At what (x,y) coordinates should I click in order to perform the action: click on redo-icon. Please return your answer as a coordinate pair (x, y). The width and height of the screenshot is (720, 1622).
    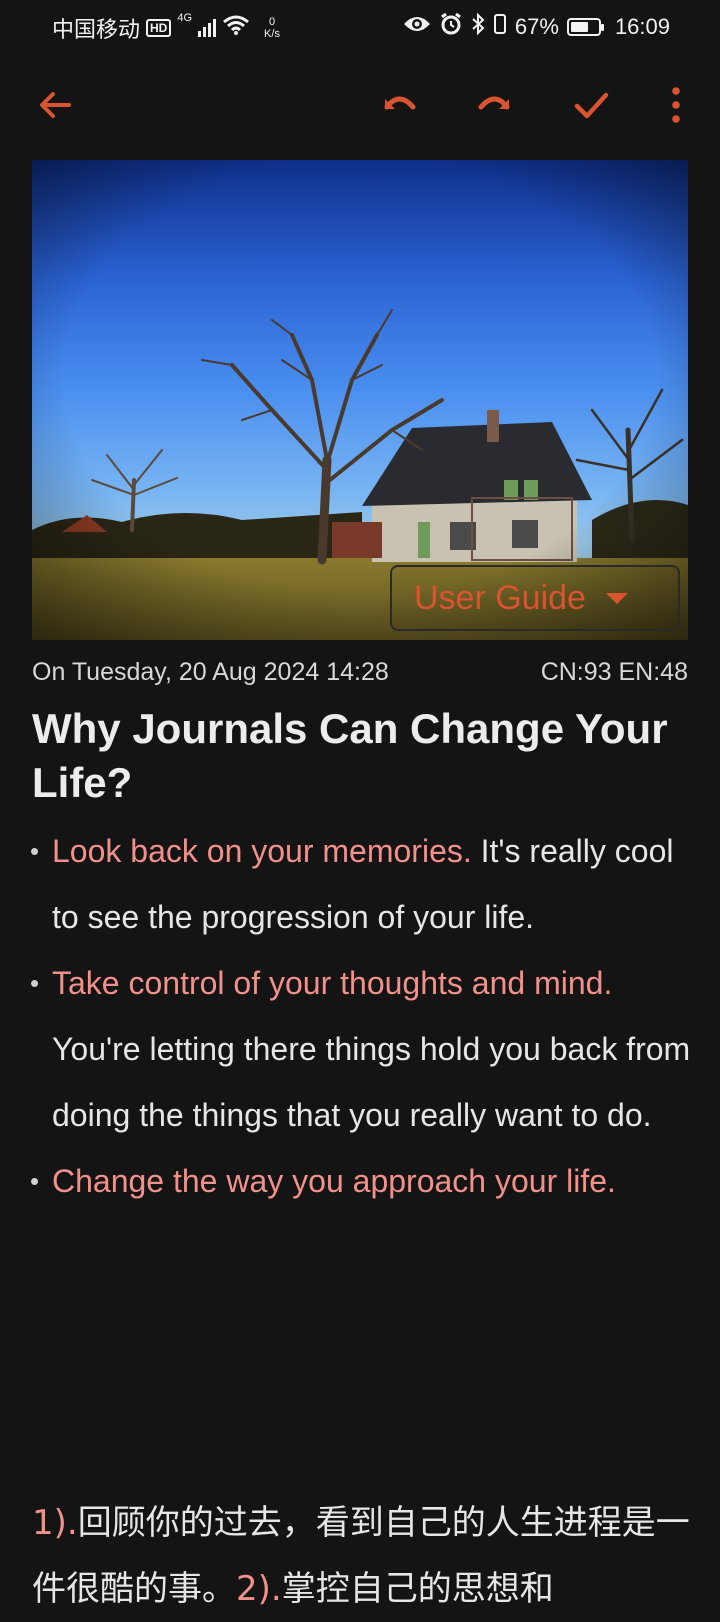
    Looking at the image, I should click on (494, 103).